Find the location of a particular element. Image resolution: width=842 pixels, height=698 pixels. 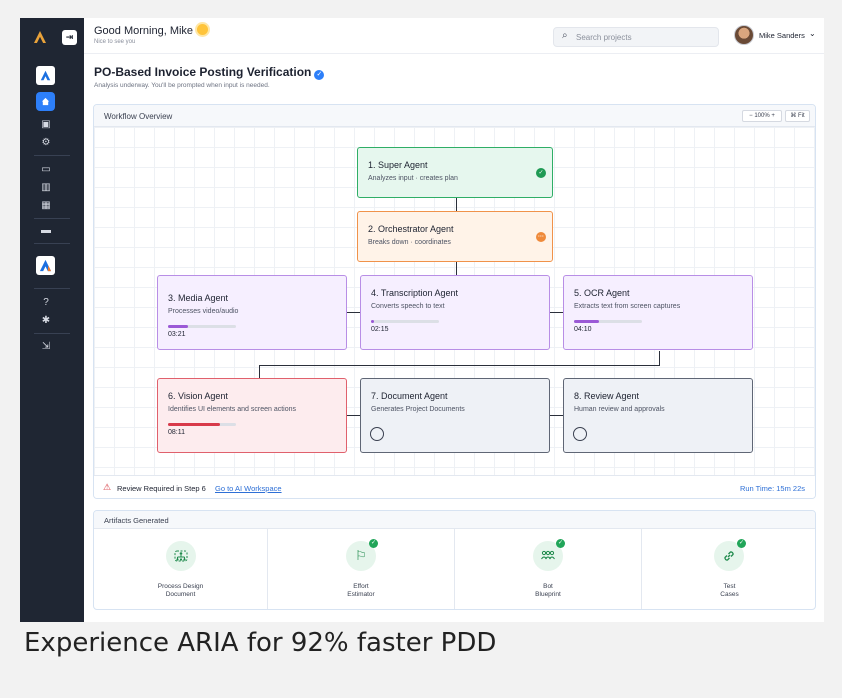

pending-circle-icon is located at coordinates (580, 434).